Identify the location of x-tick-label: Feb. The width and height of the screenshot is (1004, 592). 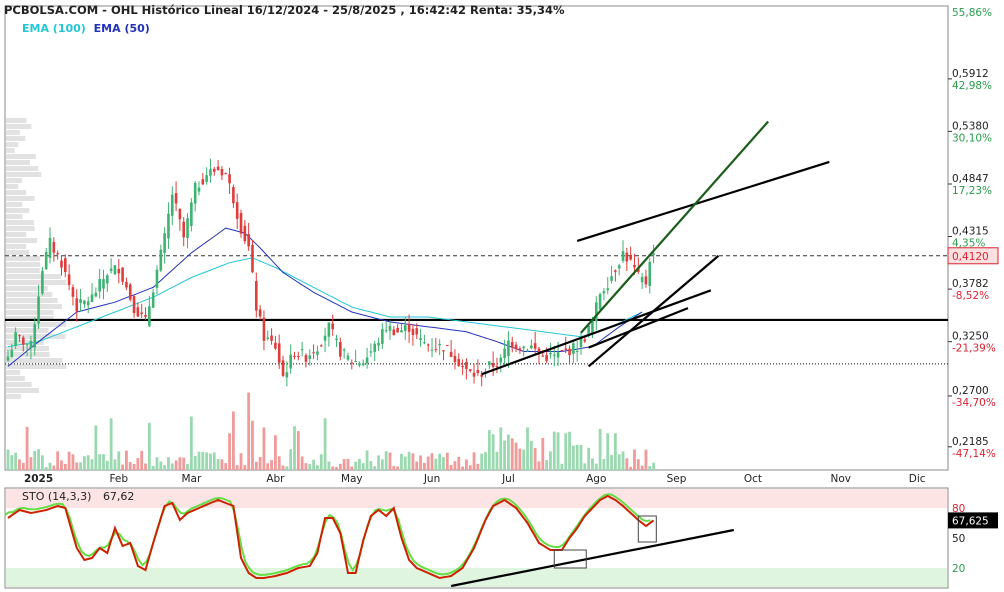
(118, 479).